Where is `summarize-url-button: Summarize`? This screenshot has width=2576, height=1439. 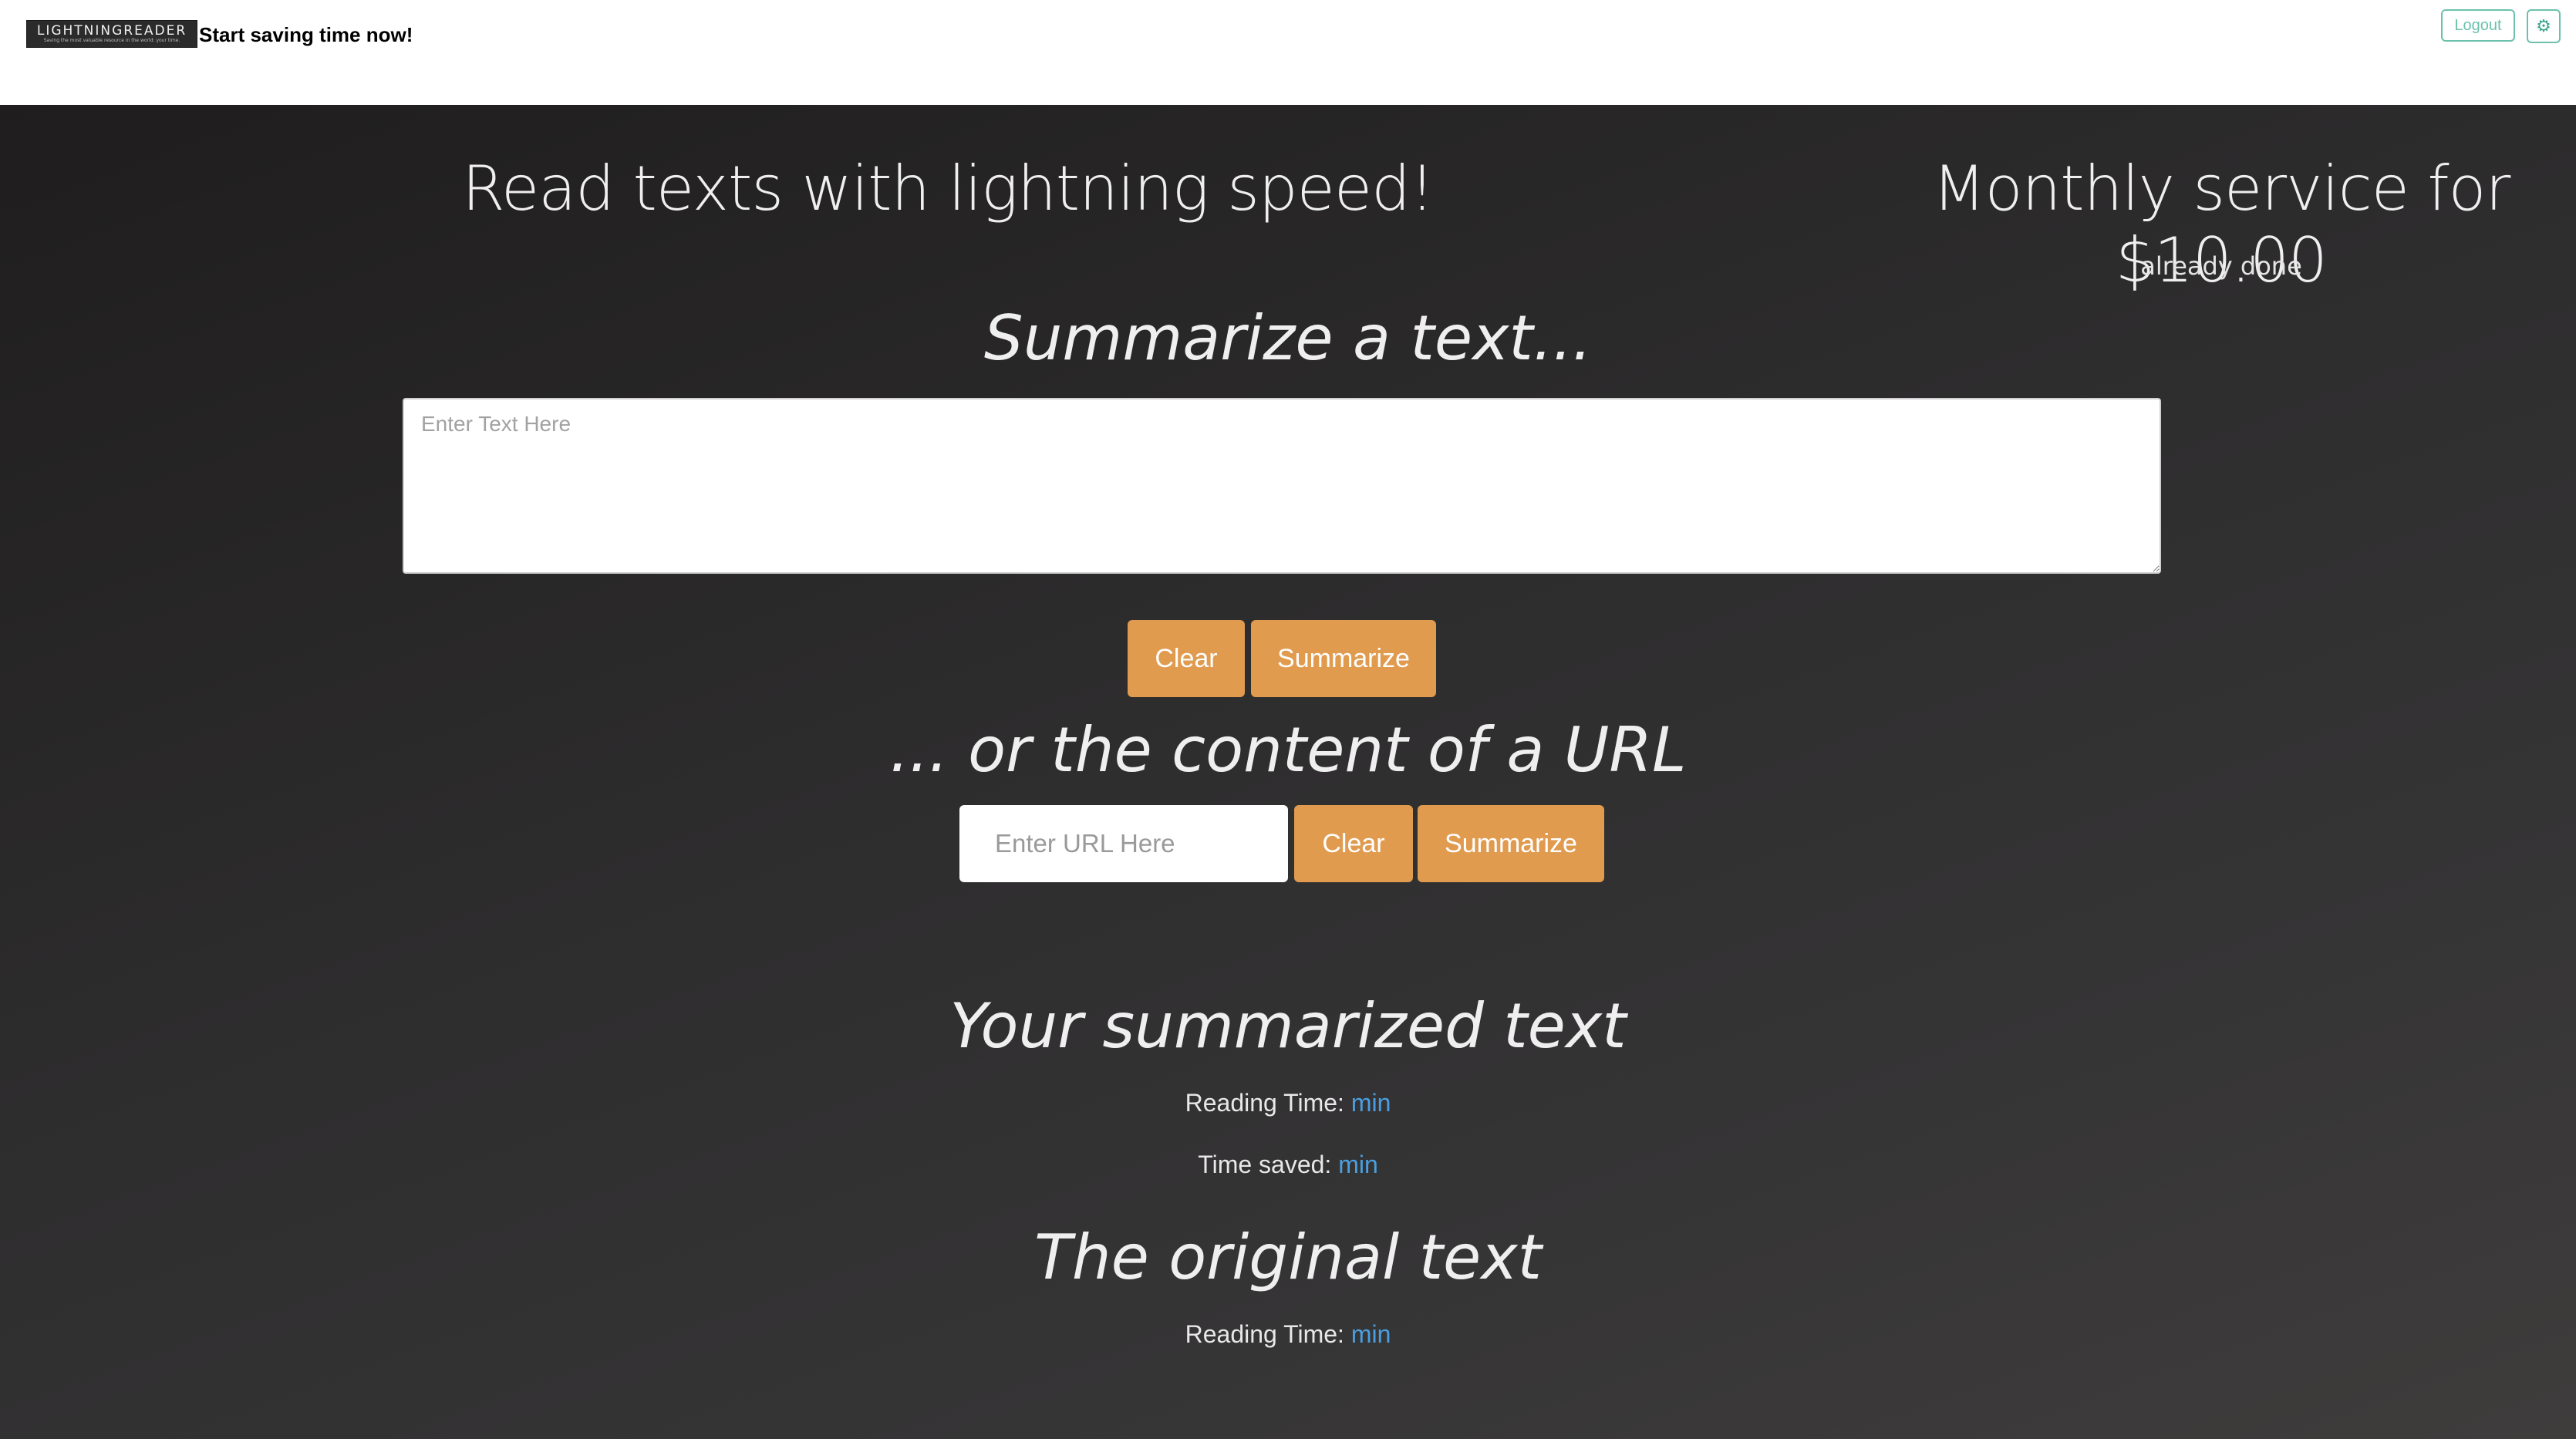 summarize-url-button: Summarize is located at coordinates (1511, 843).